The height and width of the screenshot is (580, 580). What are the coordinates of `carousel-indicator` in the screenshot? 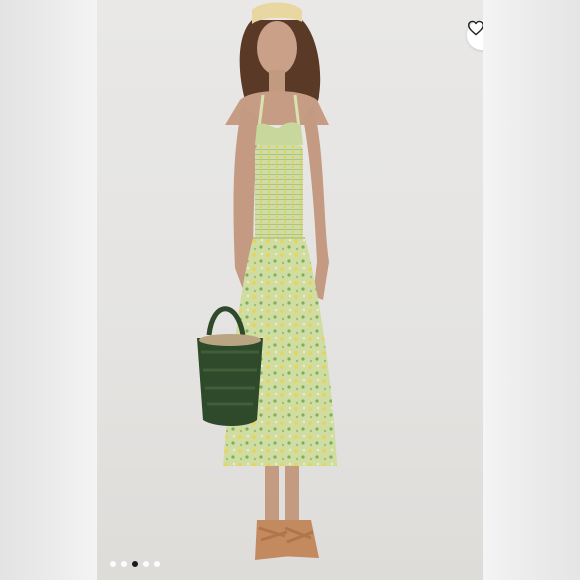 It's located at (135, 564).